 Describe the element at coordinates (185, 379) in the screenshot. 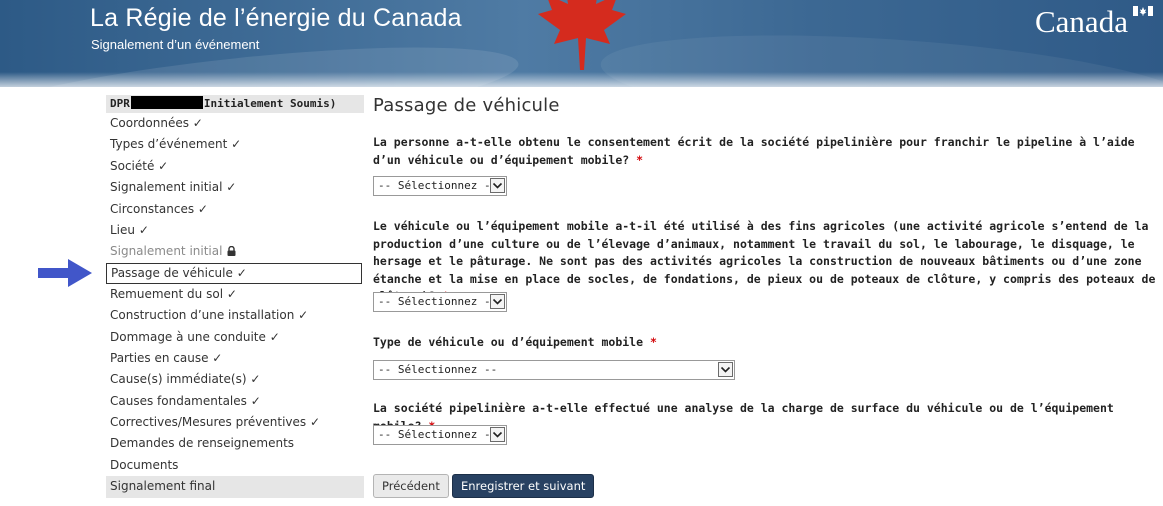

I see `sidebar-item-label: Cause(s) immédiate(s) ✓` at that location.